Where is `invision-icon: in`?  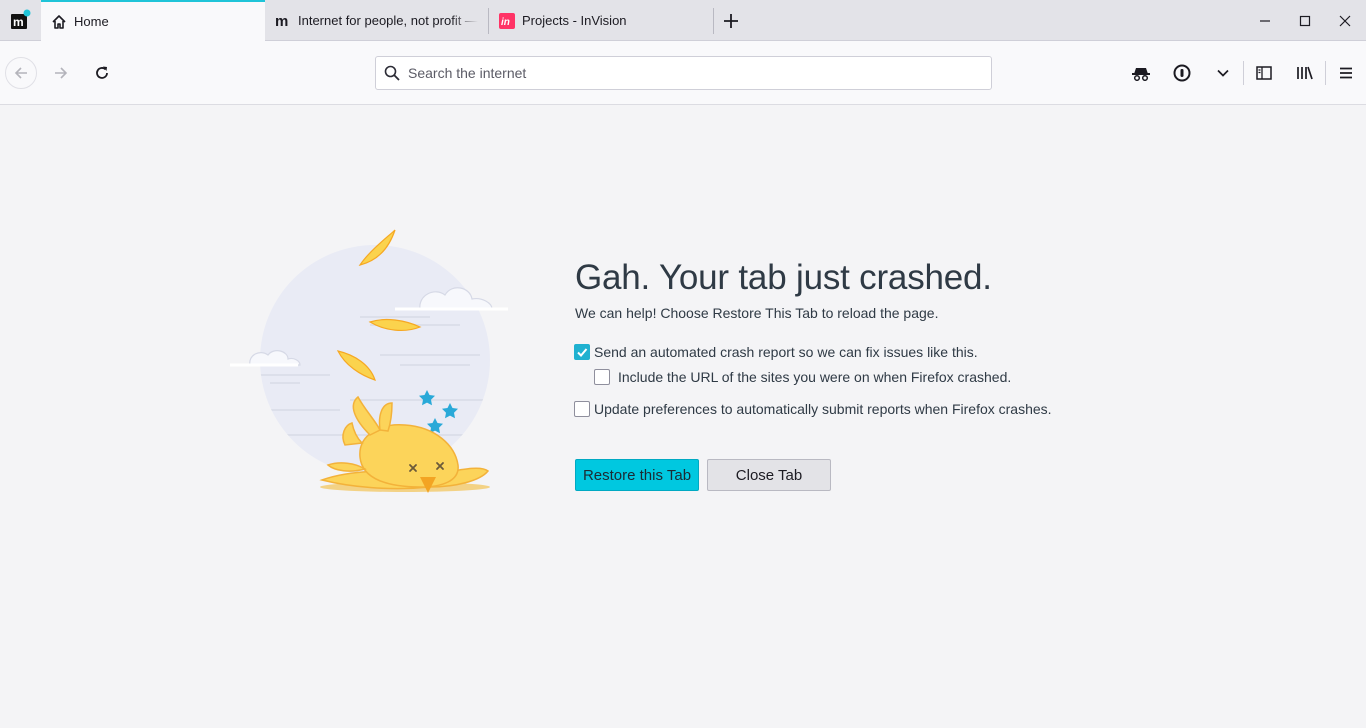 invision-icon: in is located at coordinates (507, 20).